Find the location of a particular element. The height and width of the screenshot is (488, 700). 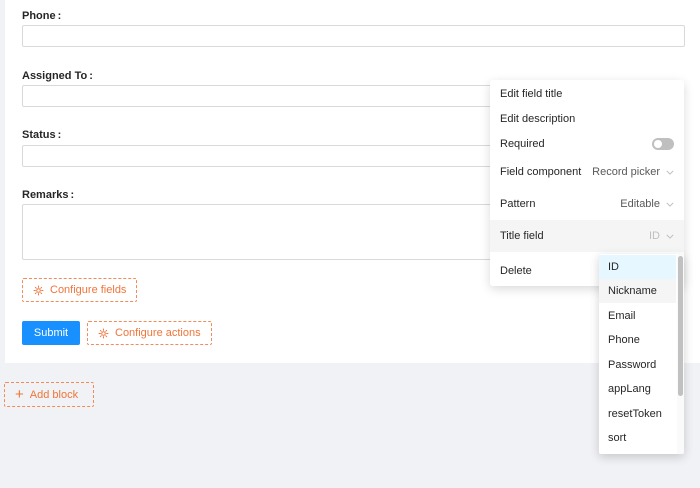

option-label: Password is located at coordinates (632, 365).